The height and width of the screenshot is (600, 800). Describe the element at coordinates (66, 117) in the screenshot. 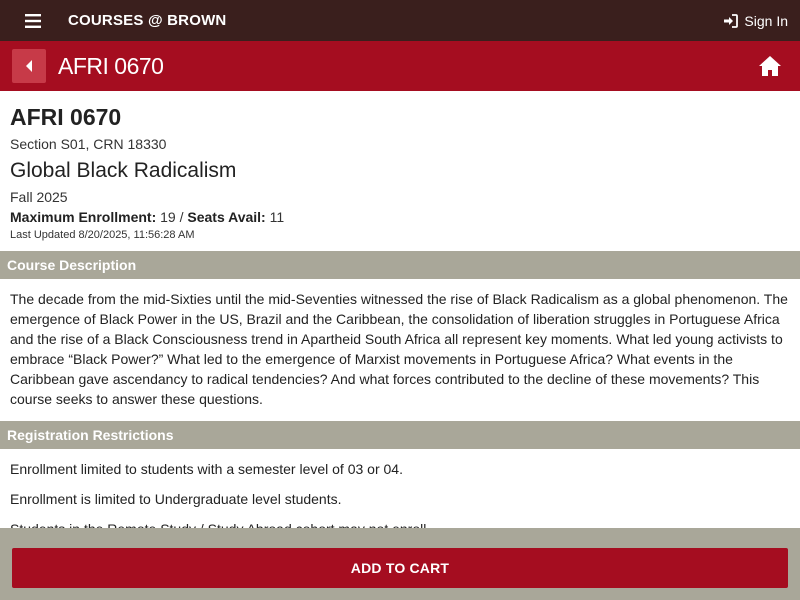

I see `course-code: AFRI 0670` at that location.